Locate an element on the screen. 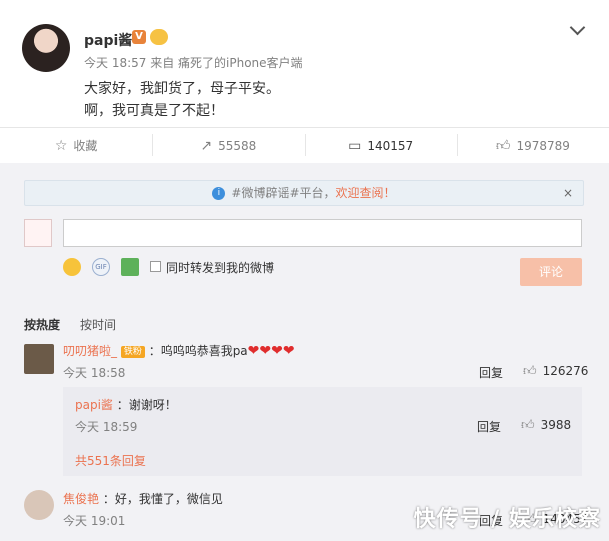 This screenshot has width=609, height=541. heart-icons: ❤❤❤❤ is located at coordinates (271, 351).